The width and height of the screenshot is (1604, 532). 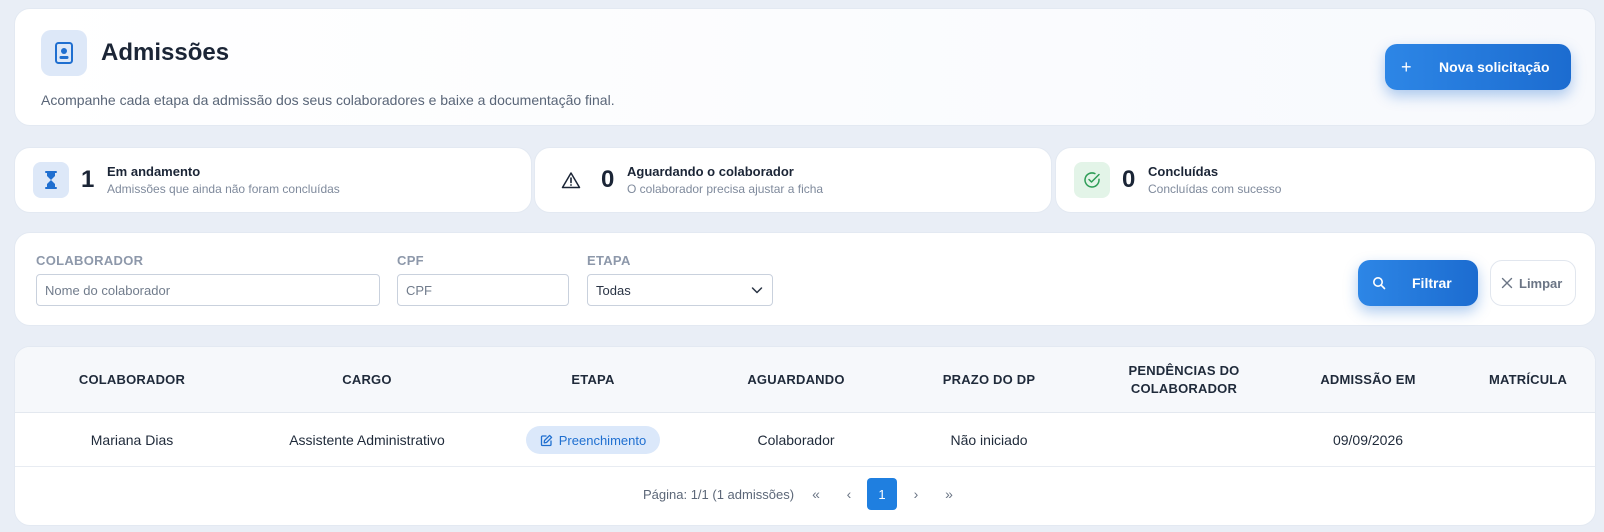 What do you see at coordinates (1184, 379) in the screenshot?
I see `column-header-pending: PENDÊNCIAS DO COLABORADOR` at bounding box center [1184, 379].